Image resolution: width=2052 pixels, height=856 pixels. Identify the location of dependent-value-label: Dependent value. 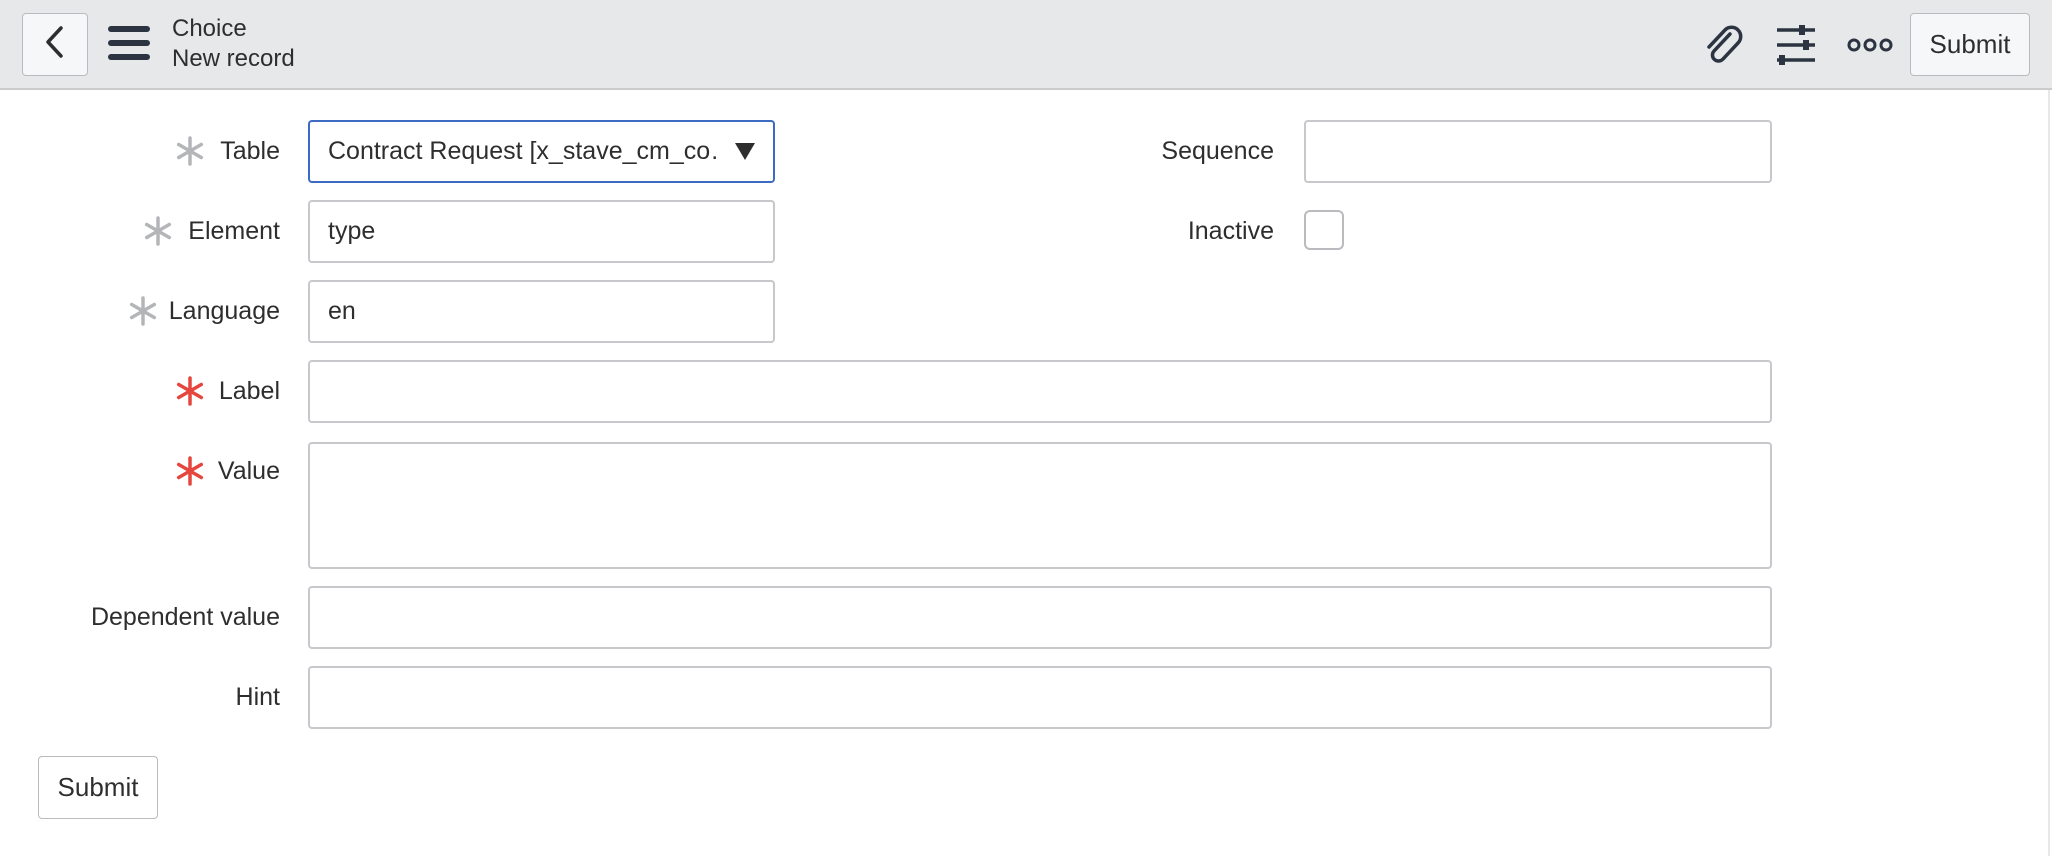
(185, 616).